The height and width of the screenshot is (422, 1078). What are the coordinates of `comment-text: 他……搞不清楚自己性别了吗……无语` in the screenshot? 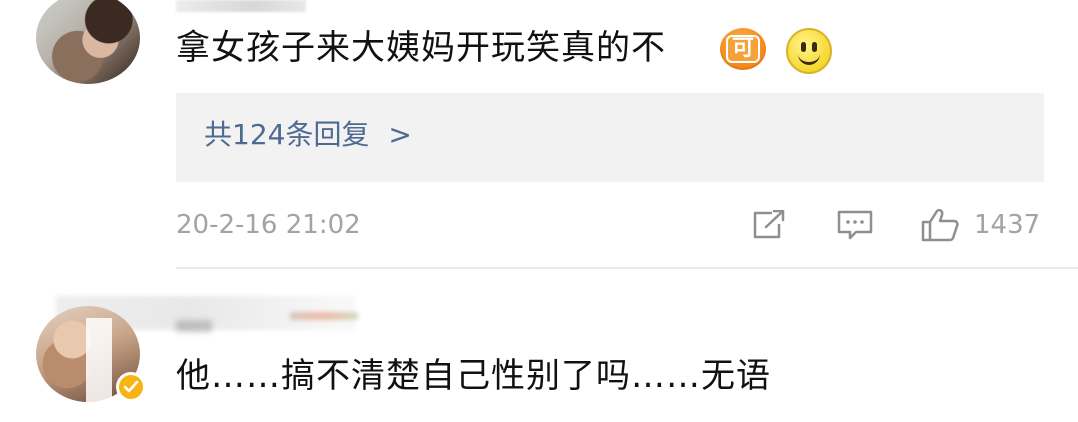 It's located at (473, 376).